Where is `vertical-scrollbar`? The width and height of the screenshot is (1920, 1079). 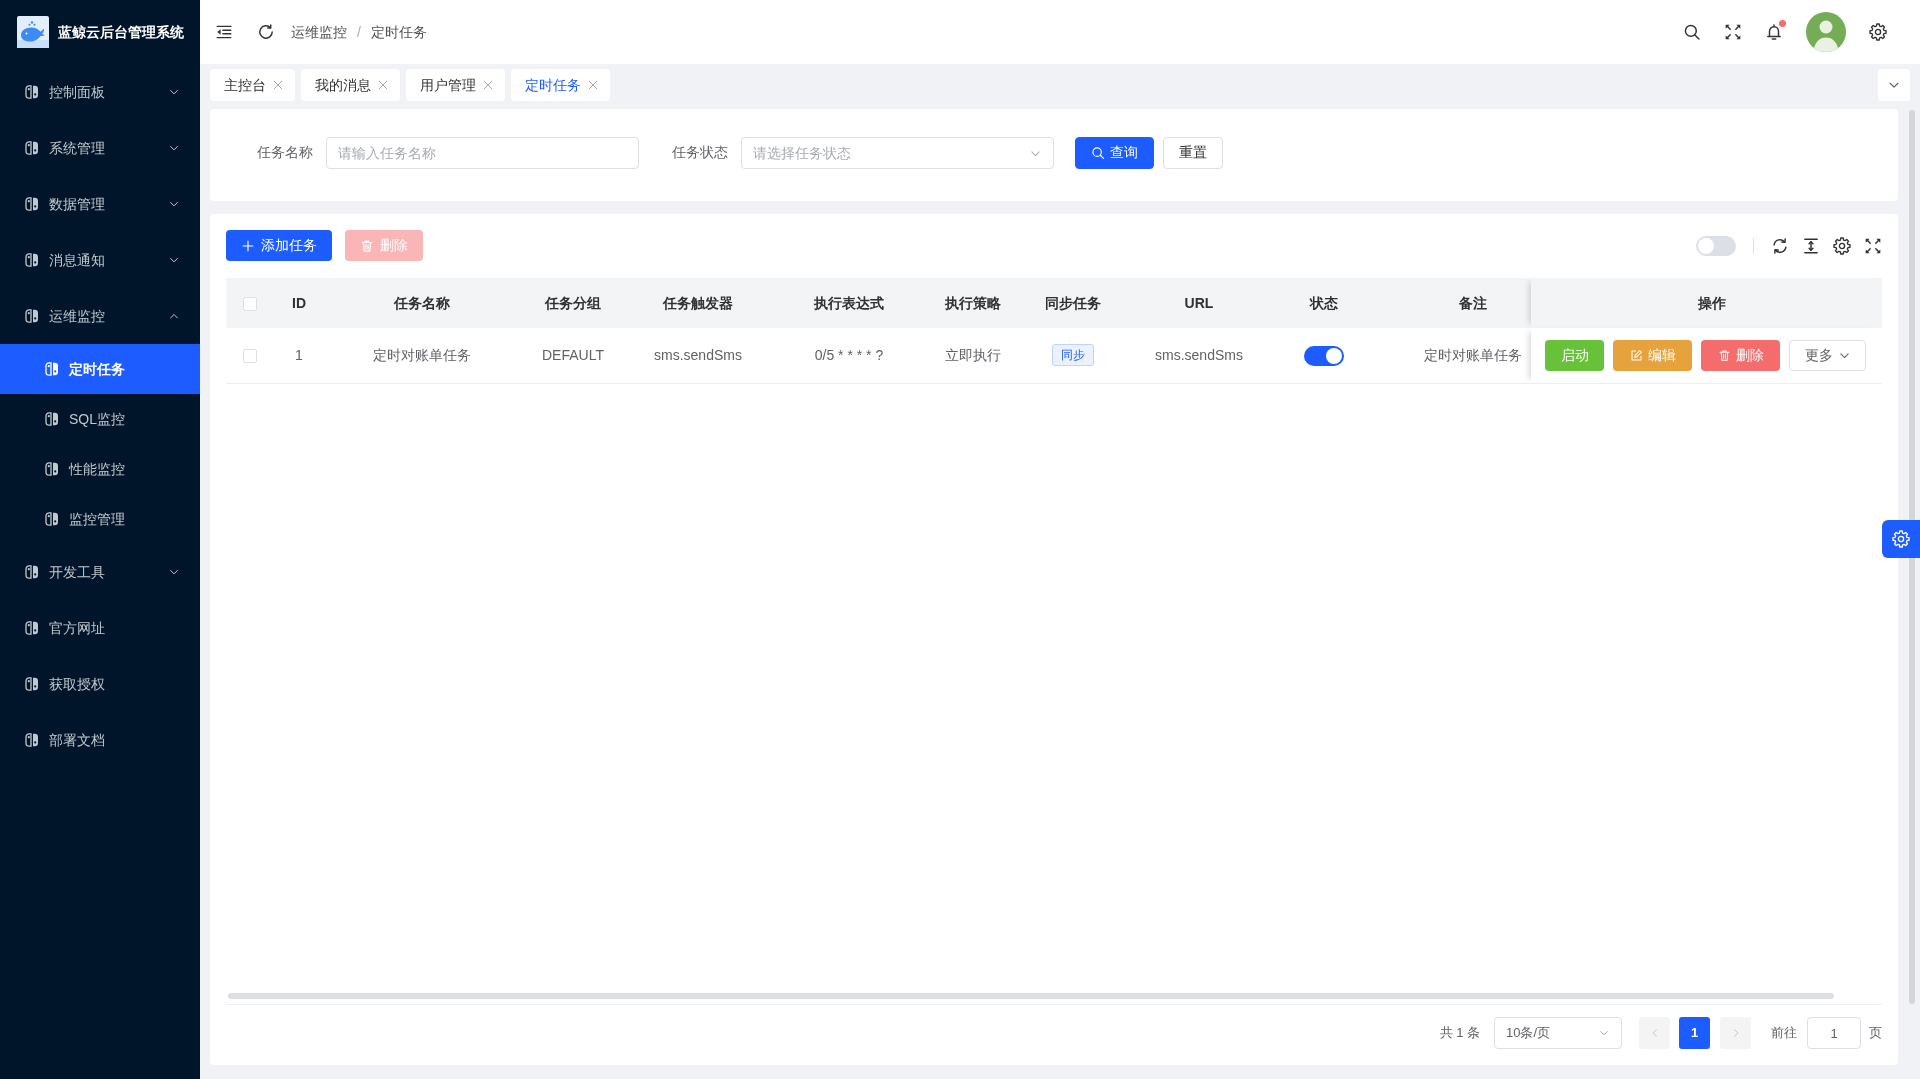
vertical-scrollbar is located at coordinates (1912, 557).